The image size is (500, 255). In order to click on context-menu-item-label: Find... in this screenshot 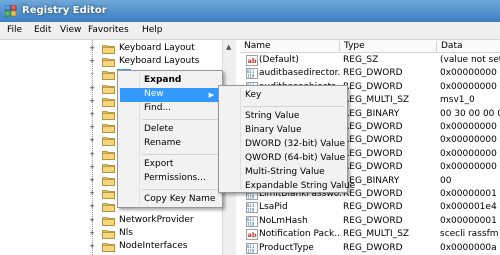, I will do `click(158, 108)`.